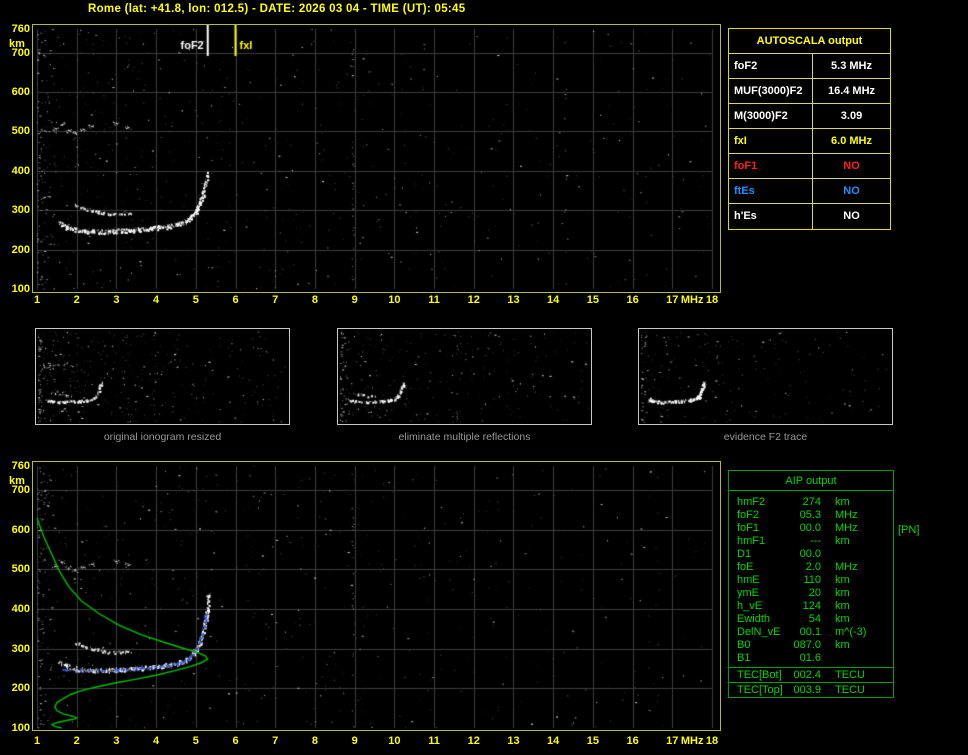 The width and height of the screenshot is (968, 755). What do you see at coordinates (811, 690) in the screenshot?
I see `aip-row-tec-top: TEC[Top] 003.9 TECU` at bounding box center [811, 690].